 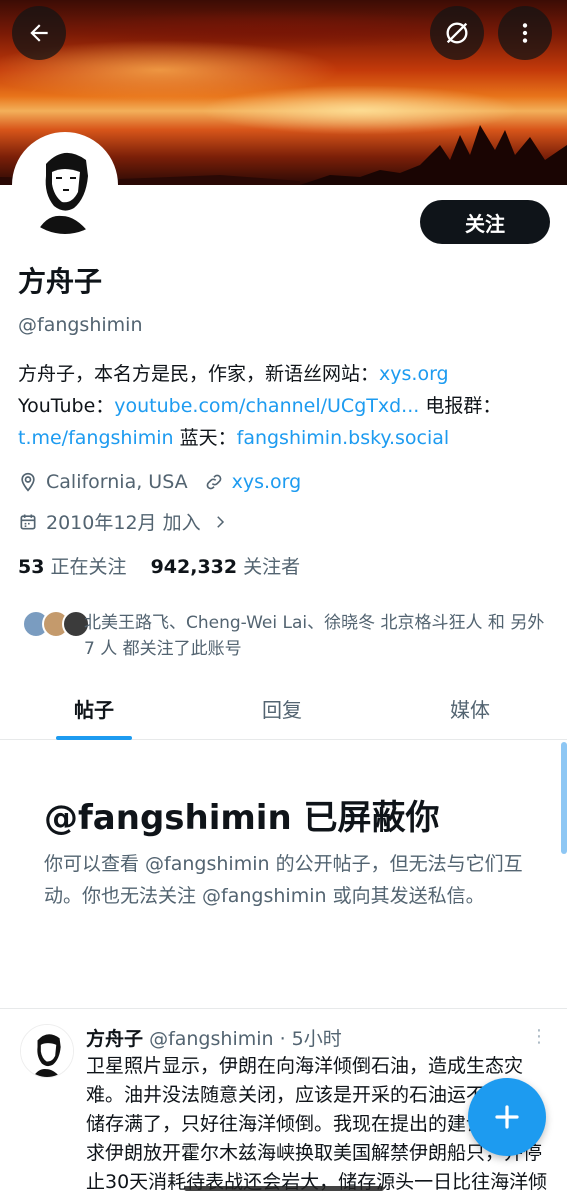 What do you see at coordinates (28, 521) in the screenshot?
I see `calendar-icon` at bounding box center [28, 521].